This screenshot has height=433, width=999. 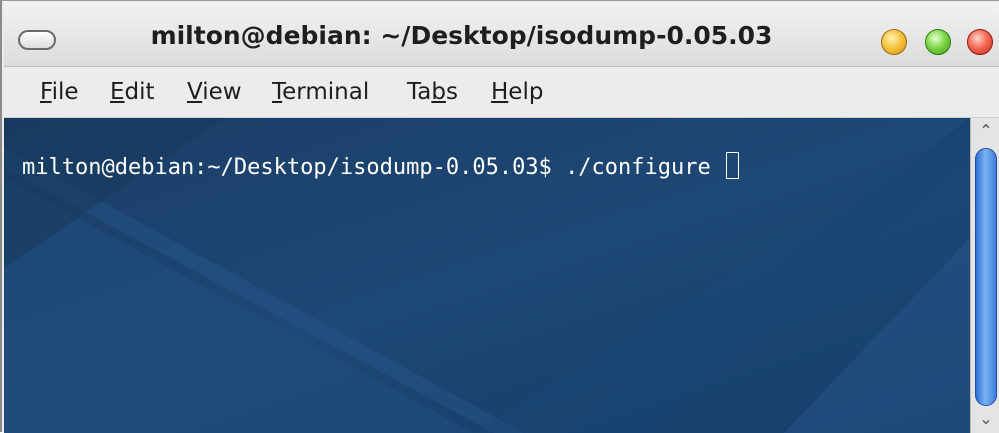 I want to click on menu-tabs-post: s, so click(x=451, y=92).